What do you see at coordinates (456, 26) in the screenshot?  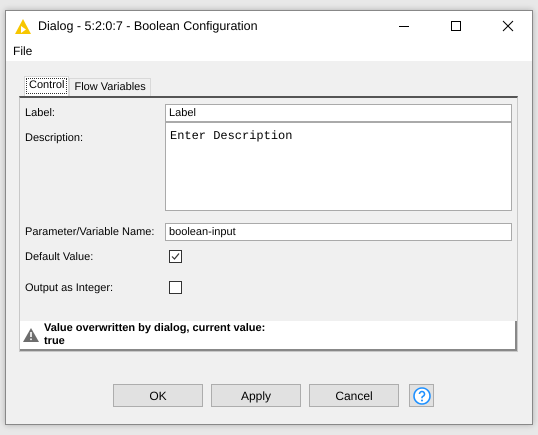 I see `maximize-icon` at bounding box center [456, 26].